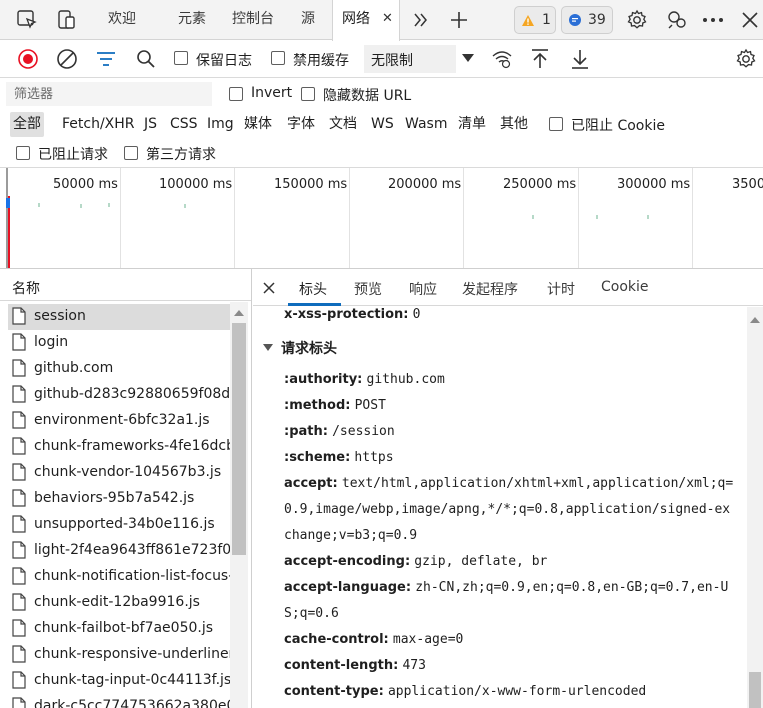  What do you see at coordinates (119, 447) in the screenshot?
I see `request-row: chunk-frameworks-4fe16dcb.j` at bounding box center [119, 447].